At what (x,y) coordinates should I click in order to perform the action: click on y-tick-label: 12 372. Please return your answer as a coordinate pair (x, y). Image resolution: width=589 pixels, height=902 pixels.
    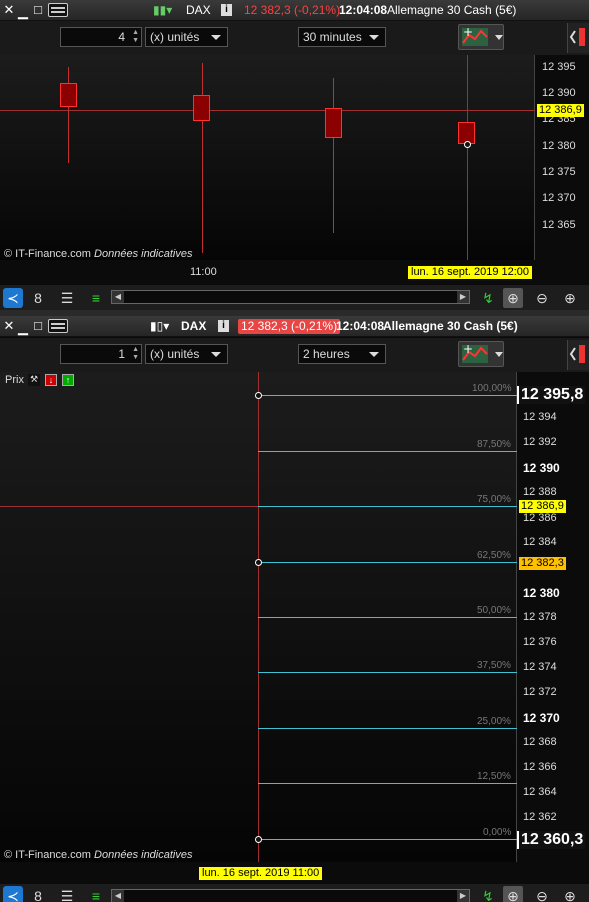
    Looking at the image, I should click on (540, 692).